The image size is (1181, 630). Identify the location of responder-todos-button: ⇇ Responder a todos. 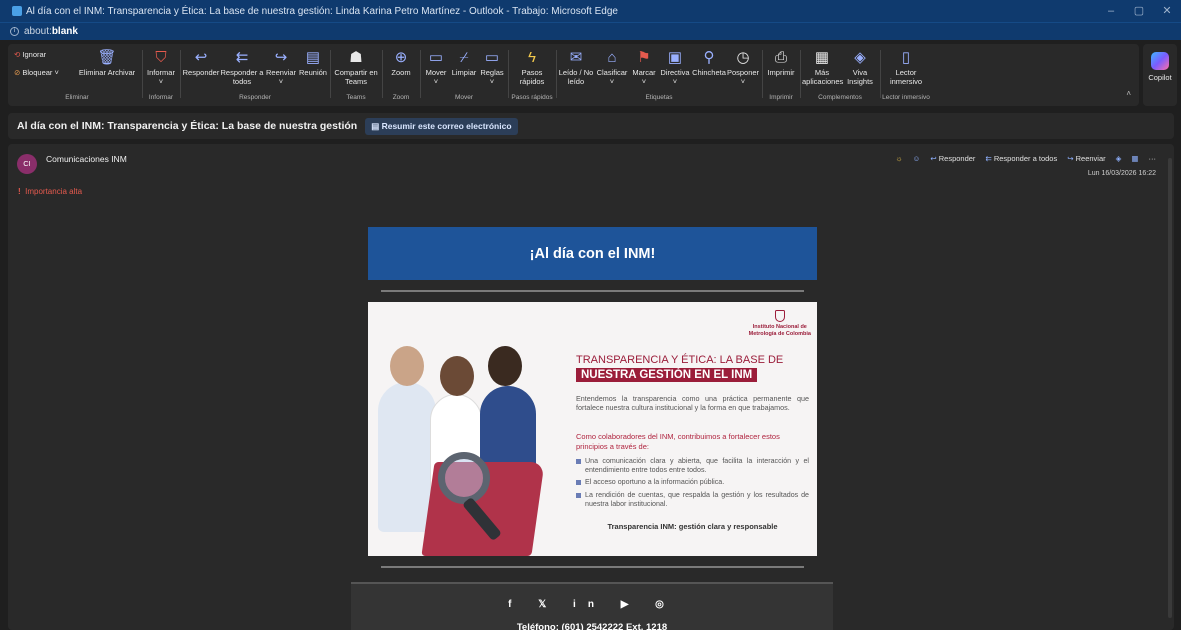
(242, 67).